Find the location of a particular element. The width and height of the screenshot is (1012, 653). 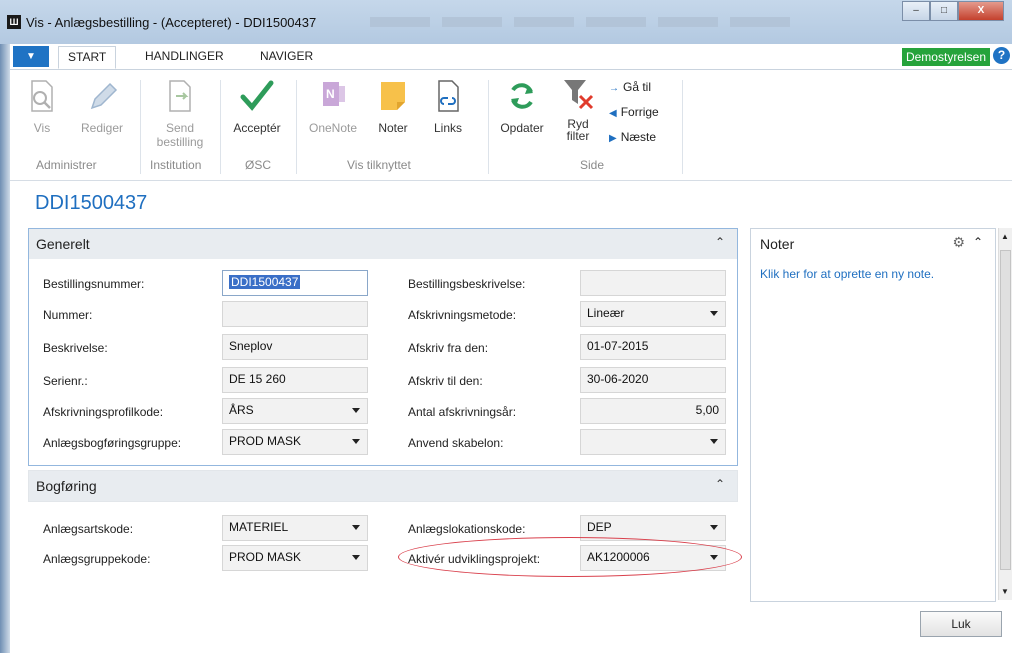

label-bestillingsnummer: Bestillingsnummer: is located at coordinates (94, 284).